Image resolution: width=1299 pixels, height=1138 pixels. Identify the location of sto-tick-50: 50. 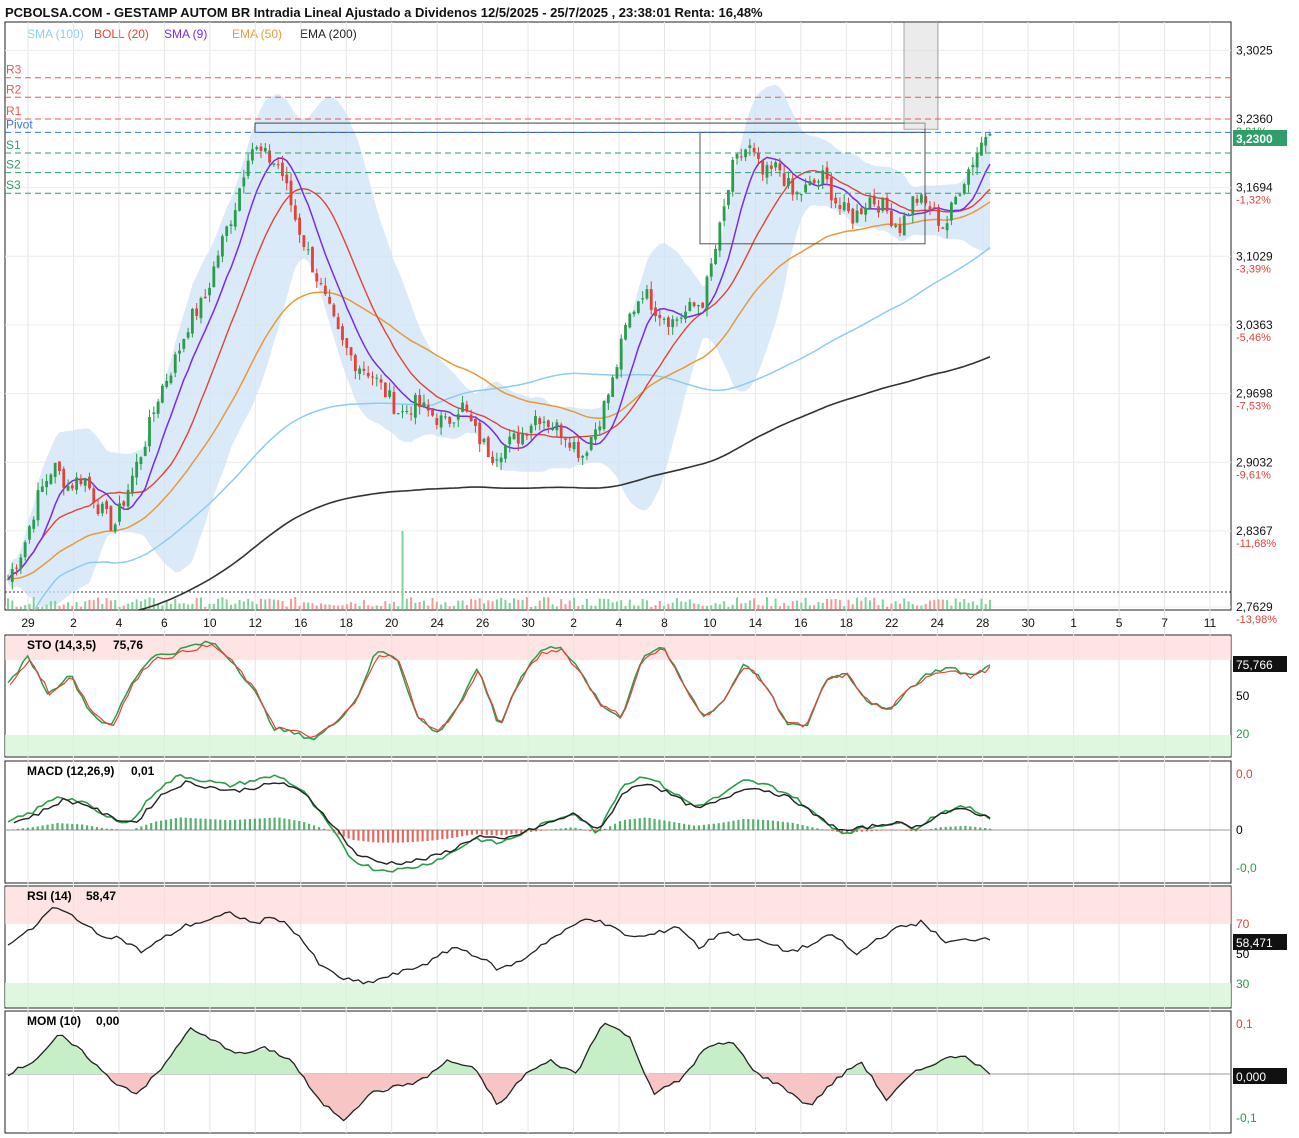
(1243, 696).